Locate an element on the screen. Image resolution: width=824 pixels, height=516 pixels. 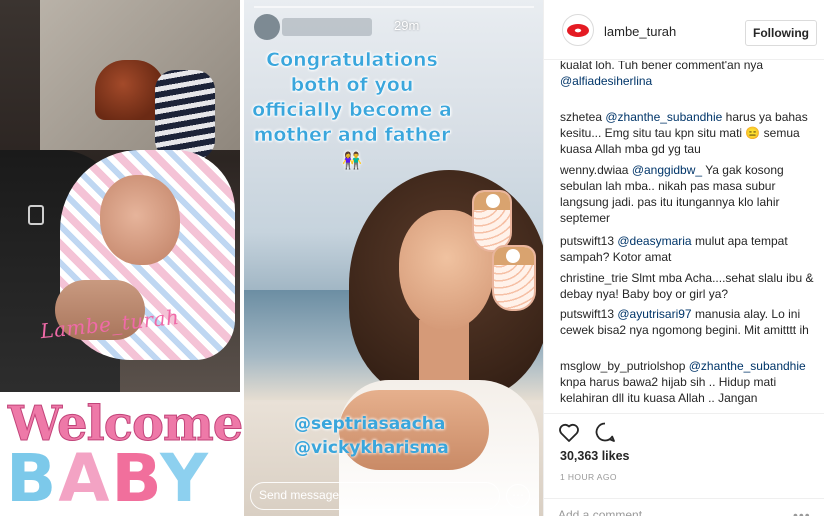
comment-icon is located at coordinates (605, 432).